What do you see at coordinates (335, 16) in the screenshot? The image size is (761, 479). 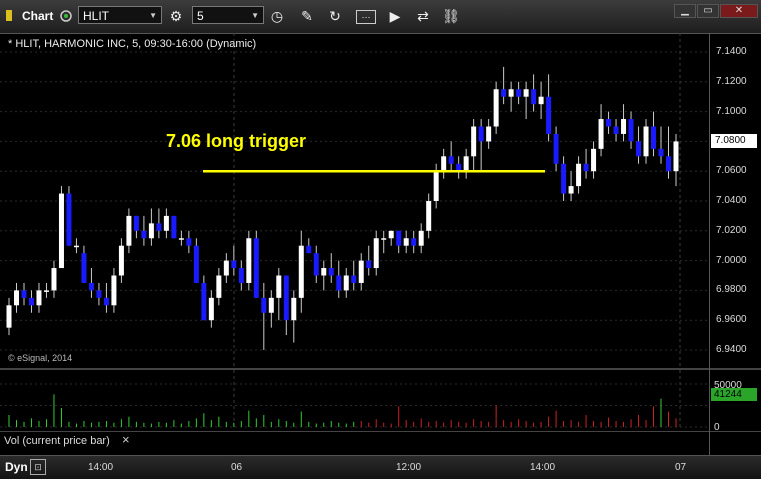 I see `refresh-icon: ↻` at bounding box center [335, 16].